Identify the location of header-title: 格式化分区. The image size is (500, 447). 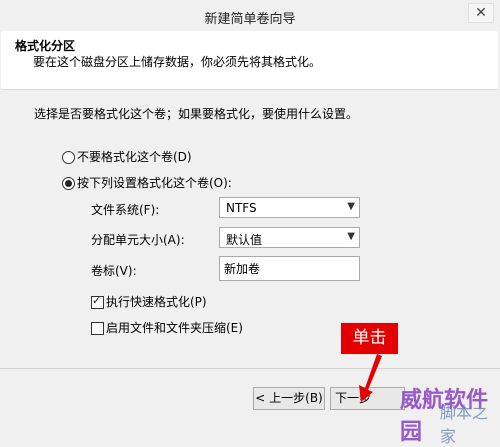
(45, 46).